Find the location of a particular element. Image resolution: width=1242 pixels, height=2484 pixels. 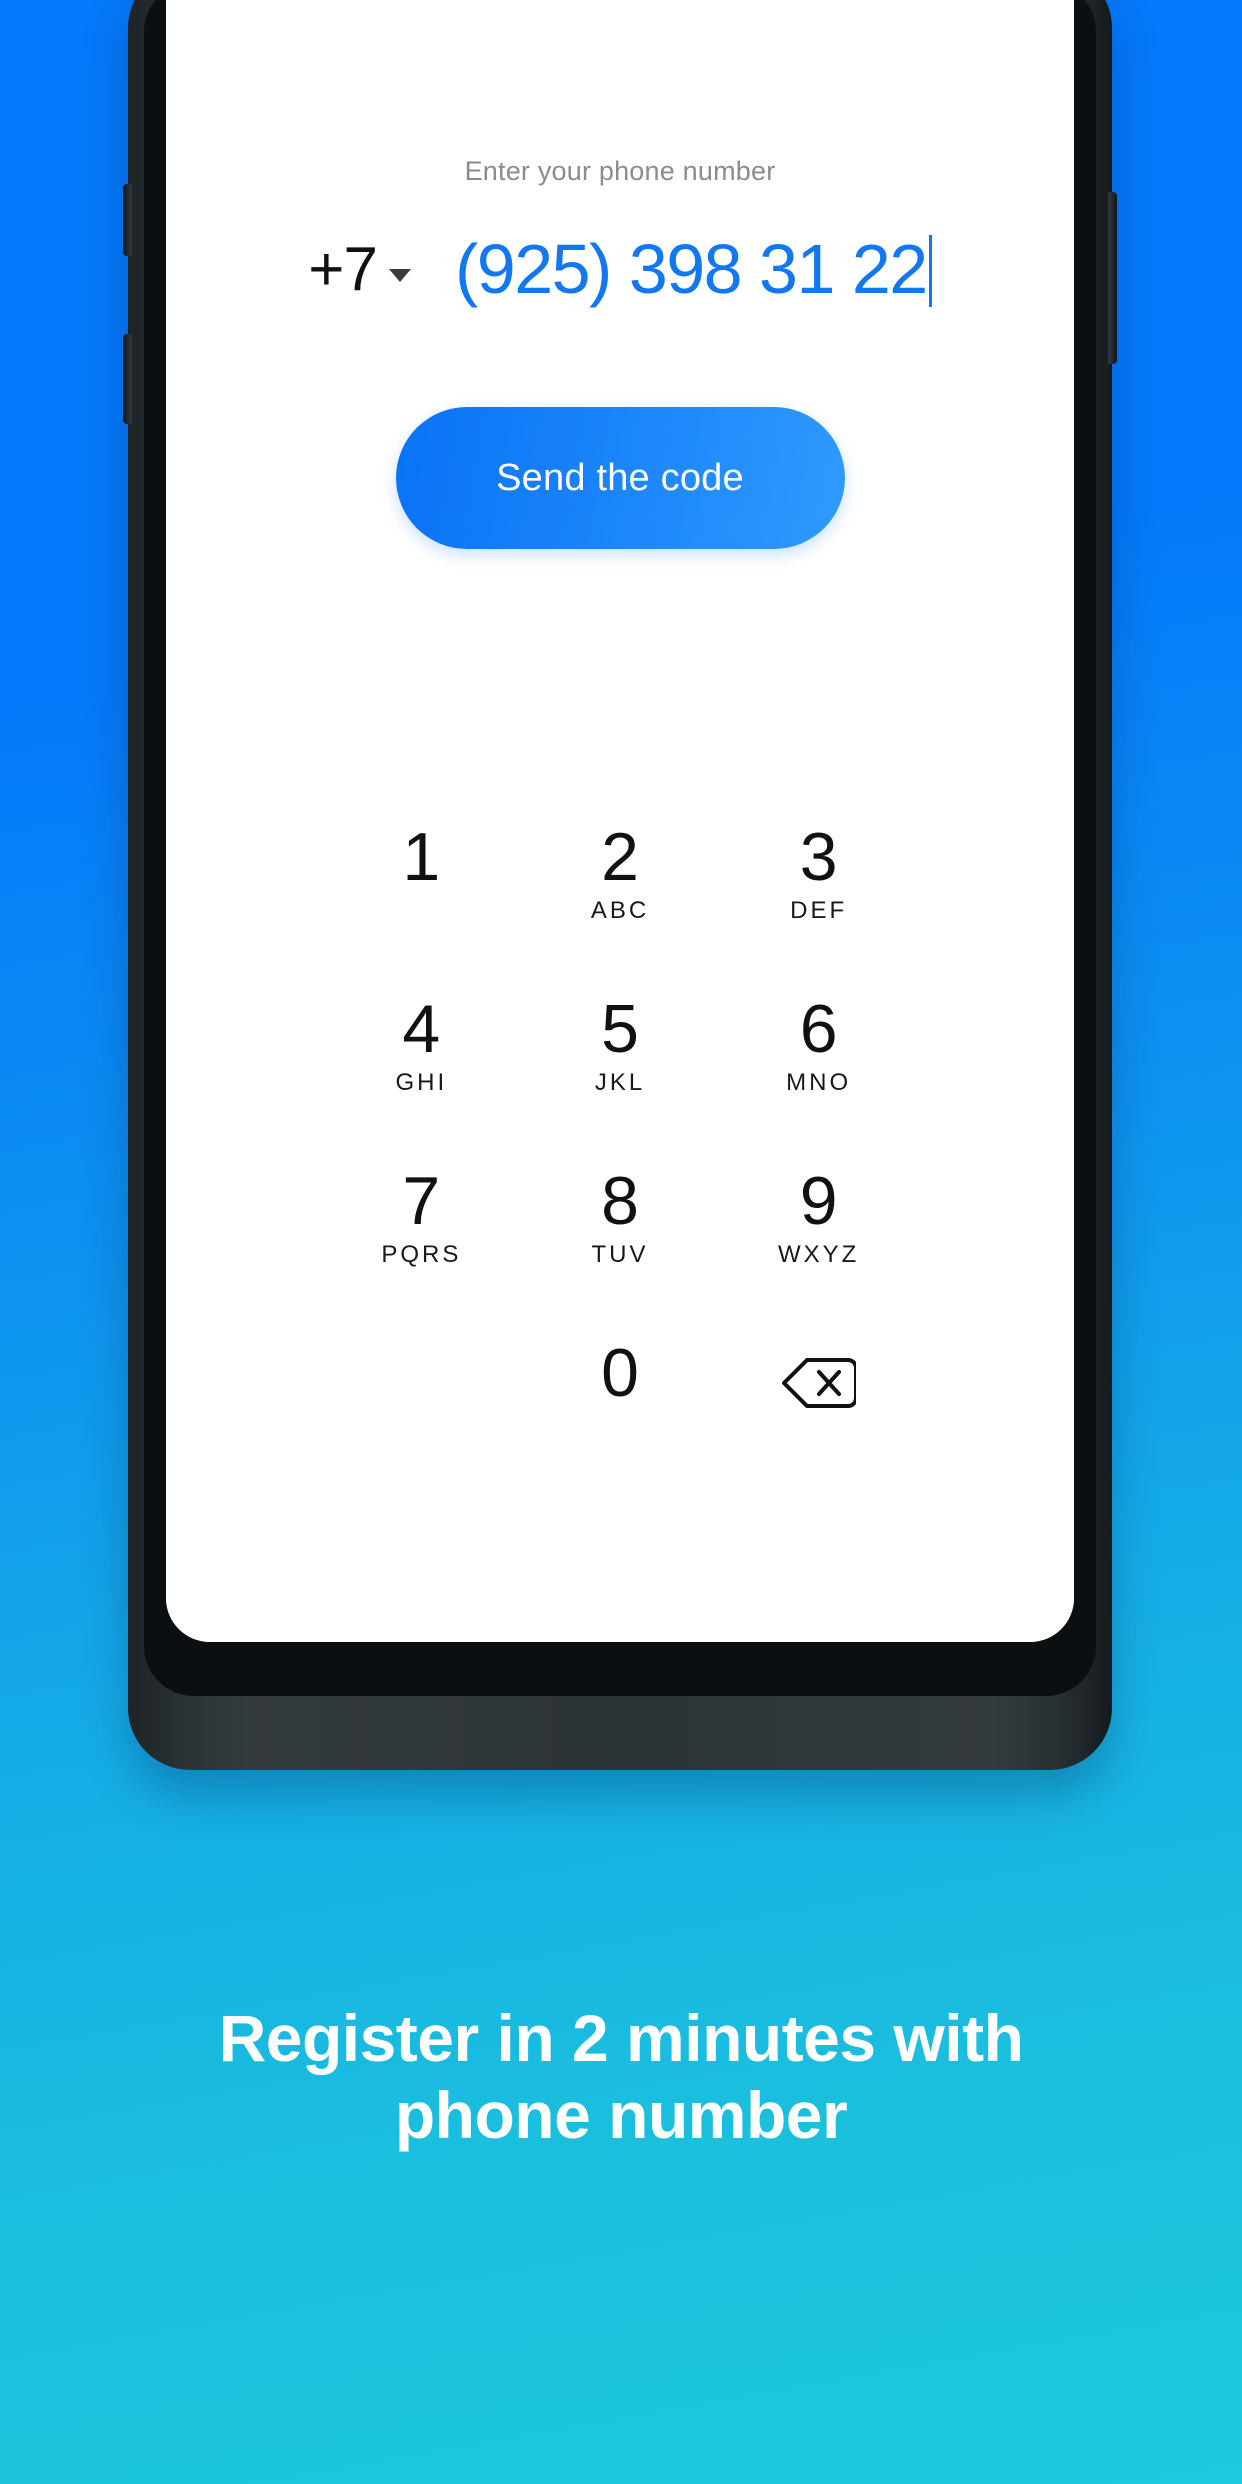

key-digit: 4 is located at coordinates (421, 1029).